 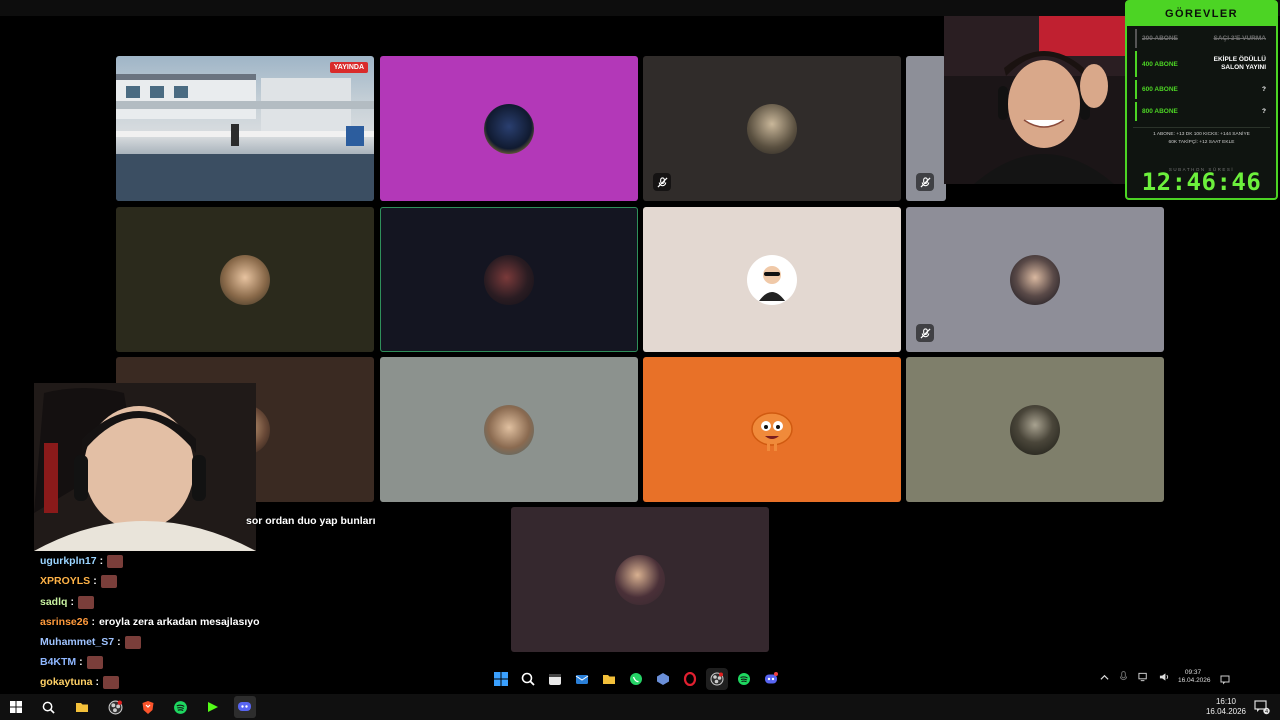 I want to click on chat-message: gokaytuna:, so click(x=80, y=682).